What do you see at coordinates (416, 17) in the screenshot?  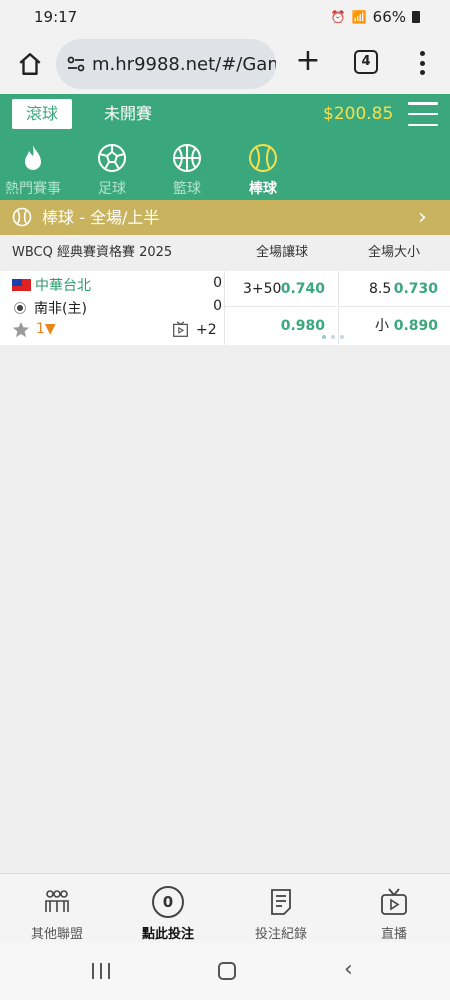 I see `battery-icon` at bounding box center [416, 17].